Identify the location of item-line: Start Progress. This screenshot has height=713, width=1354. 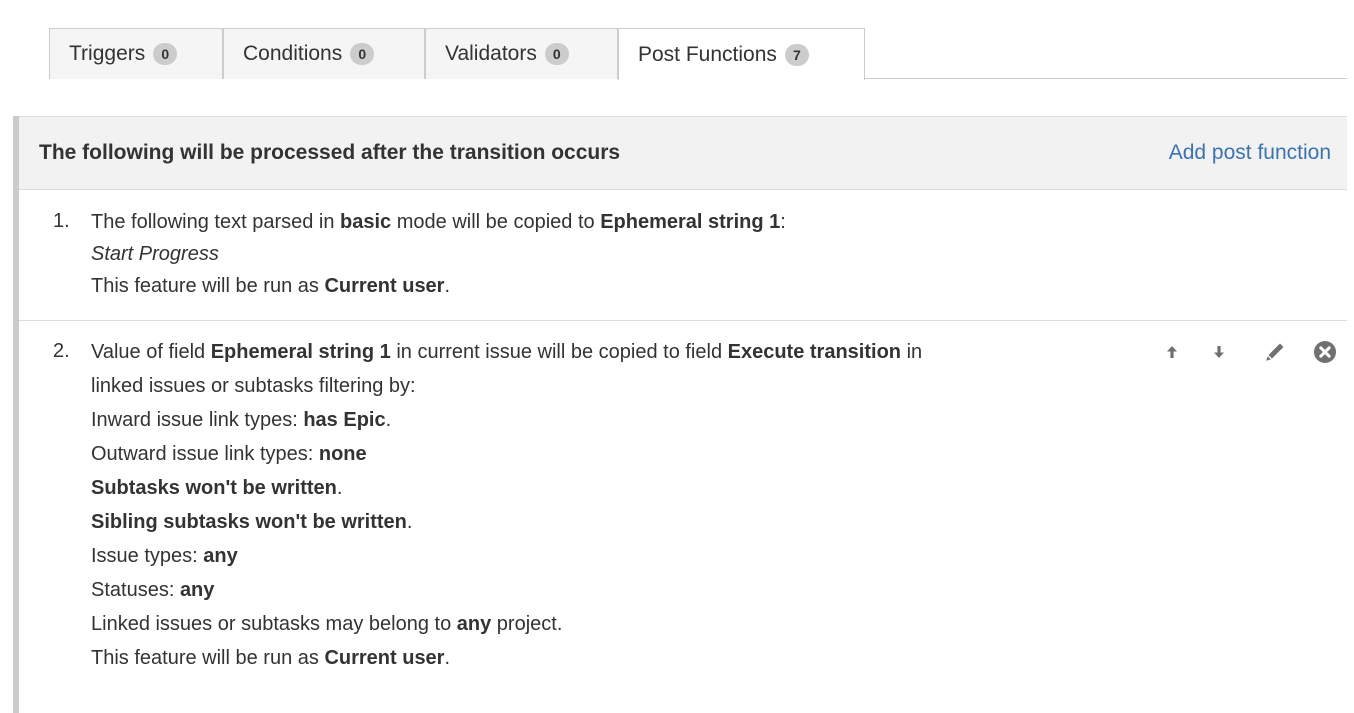
(155, 254).